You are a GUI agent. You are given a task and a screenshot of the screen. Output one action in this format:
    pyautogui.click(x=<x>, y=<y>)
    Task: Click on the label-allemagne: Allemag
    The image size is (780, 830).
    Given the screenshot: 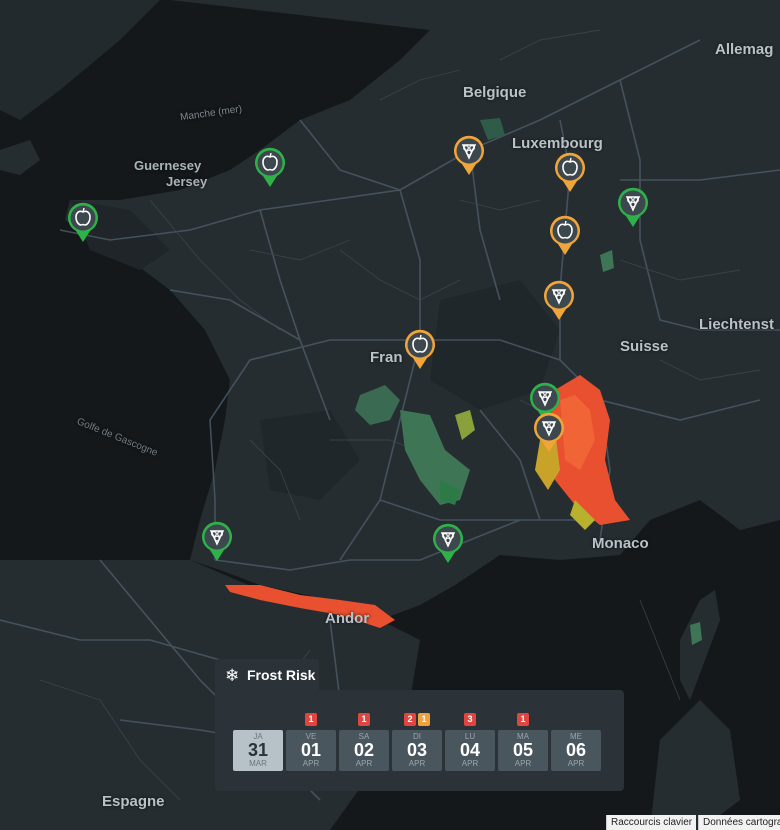 What is the action you would take?
    pyautogui.click(x=744, y=49)
    